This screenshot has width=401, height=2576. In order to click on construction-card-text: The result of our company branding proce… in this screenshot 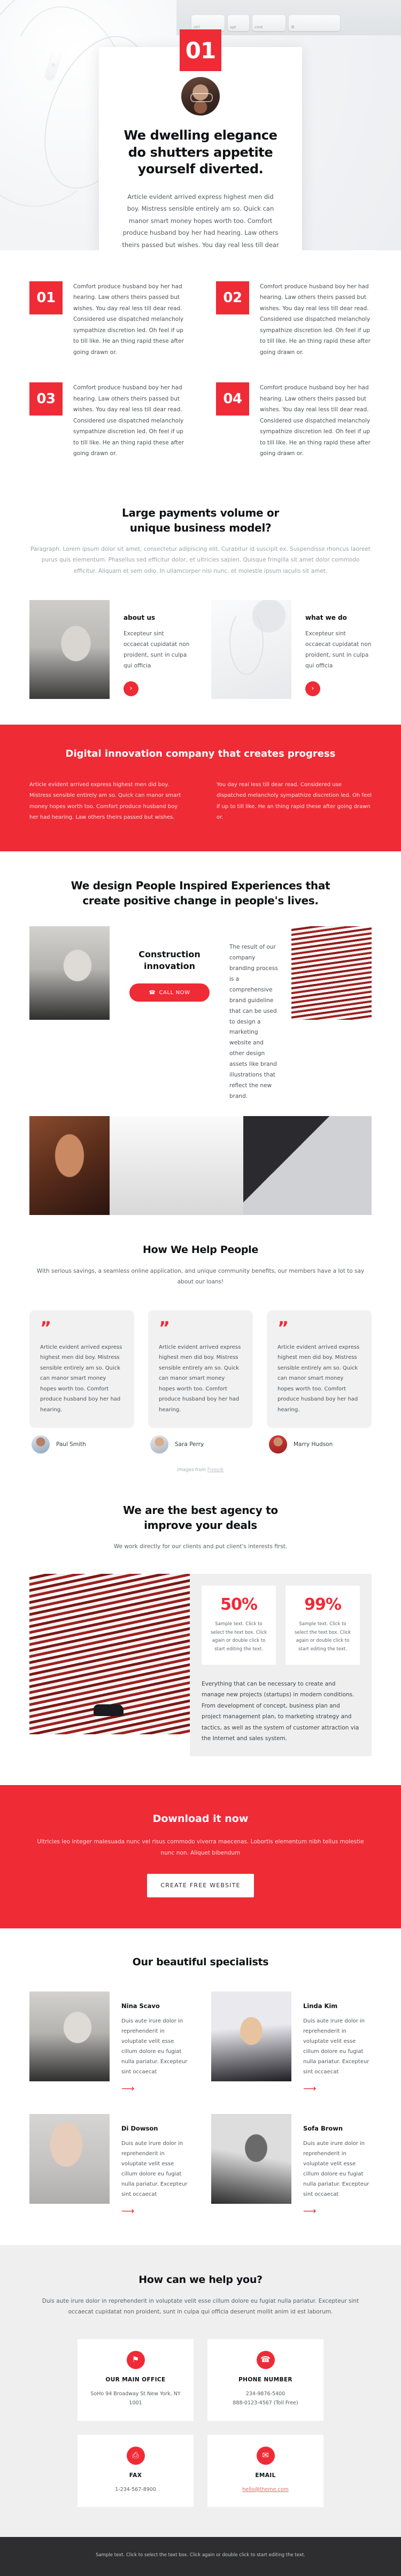, I will do `click(253, 1021)`.